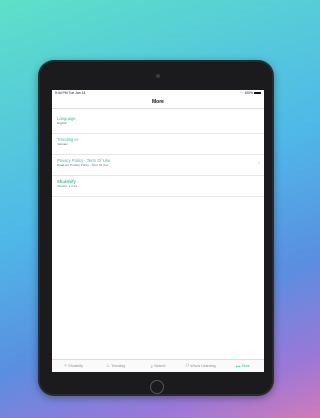 The width and height of the screenshot is (320, 418). What do you see at coordinates (259, 164) in the screenshot?
I see `chevron-right-icon: ›` at bounding box center [259, 164].